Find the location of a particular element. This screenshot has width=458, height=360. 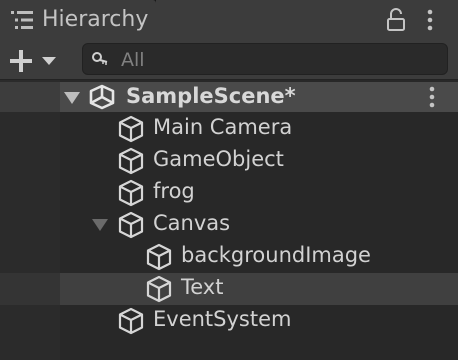

hierarchy-list-icon is located at coordinates (22, 20).